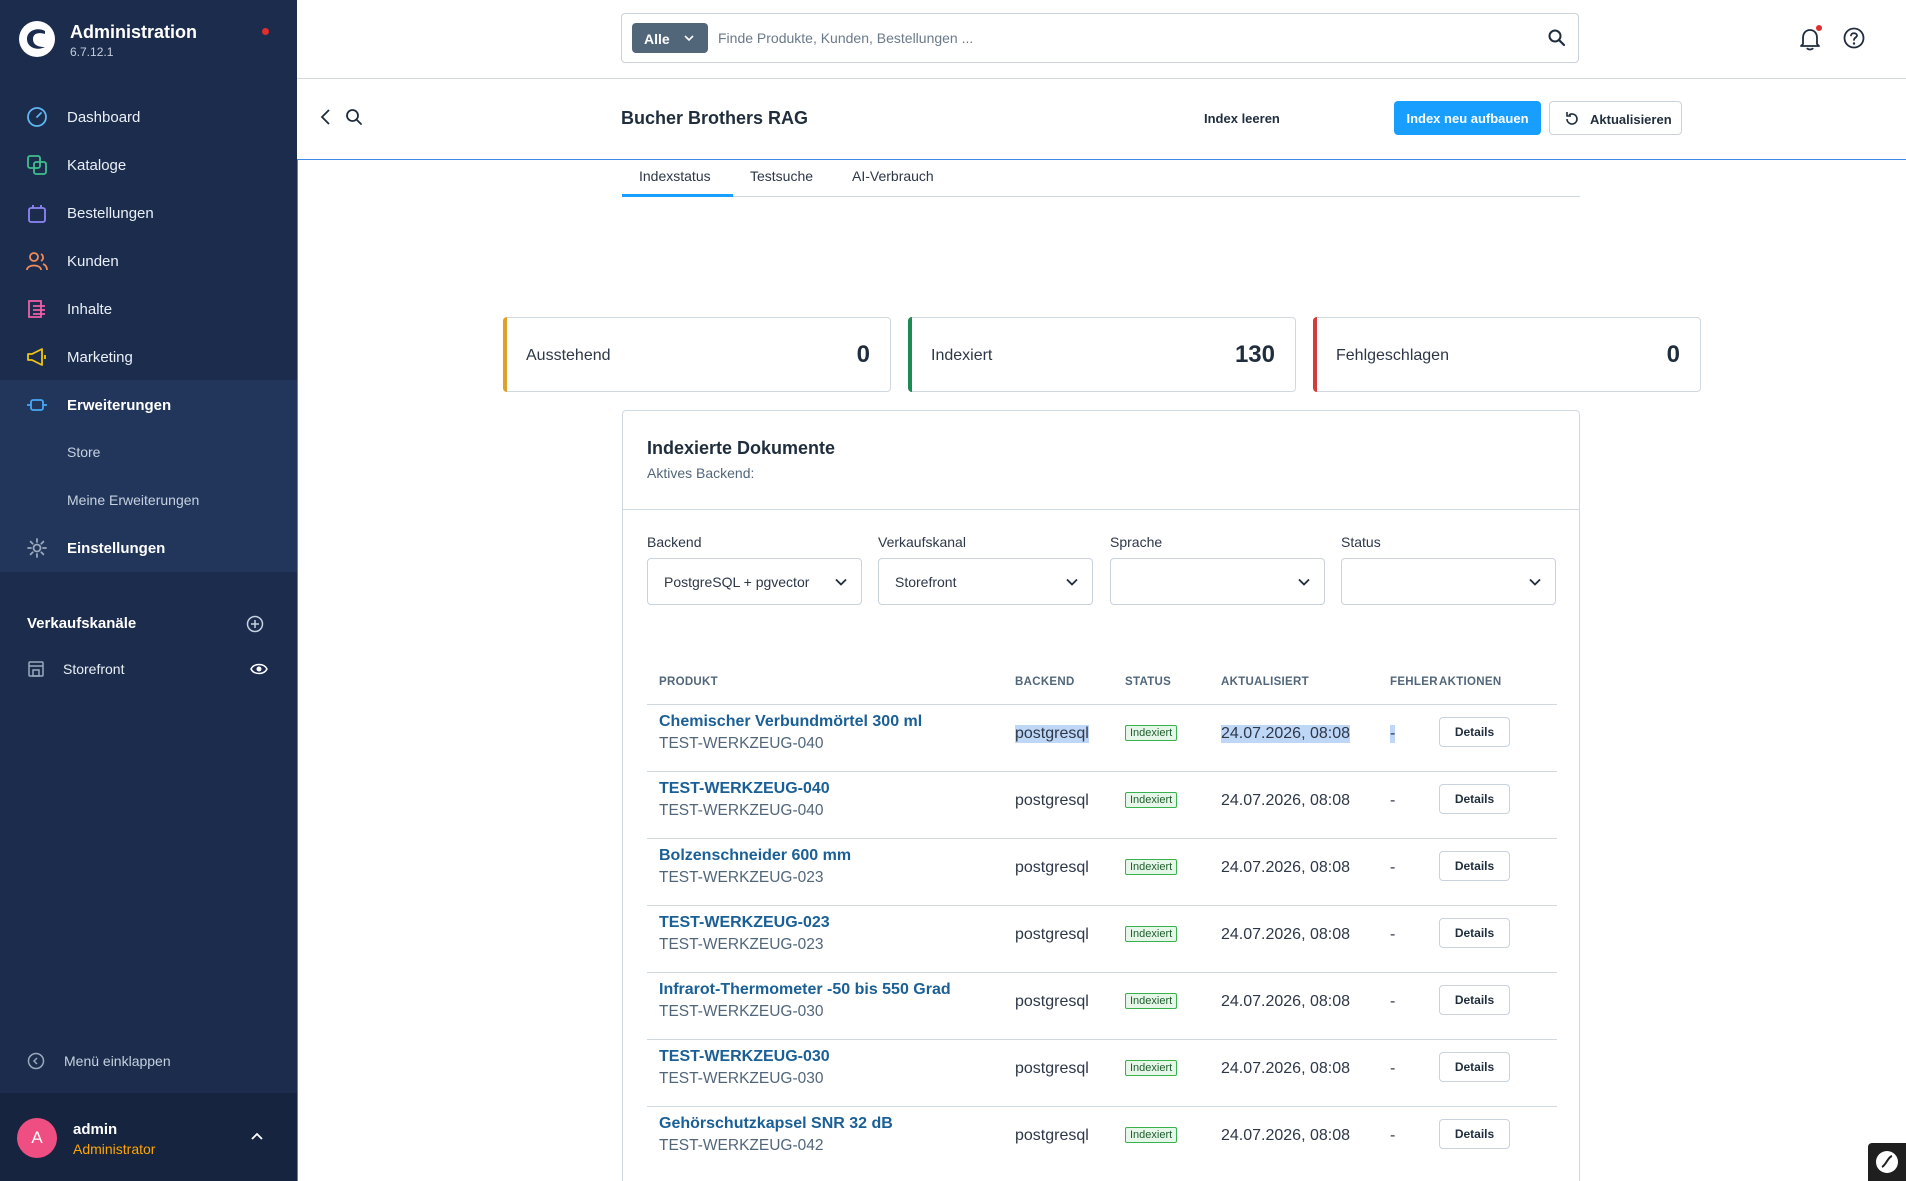  What do you see at coordinates (95, 1129) in the screenshot?
I see `user-name: admin` at bounding box center [95, 1129].